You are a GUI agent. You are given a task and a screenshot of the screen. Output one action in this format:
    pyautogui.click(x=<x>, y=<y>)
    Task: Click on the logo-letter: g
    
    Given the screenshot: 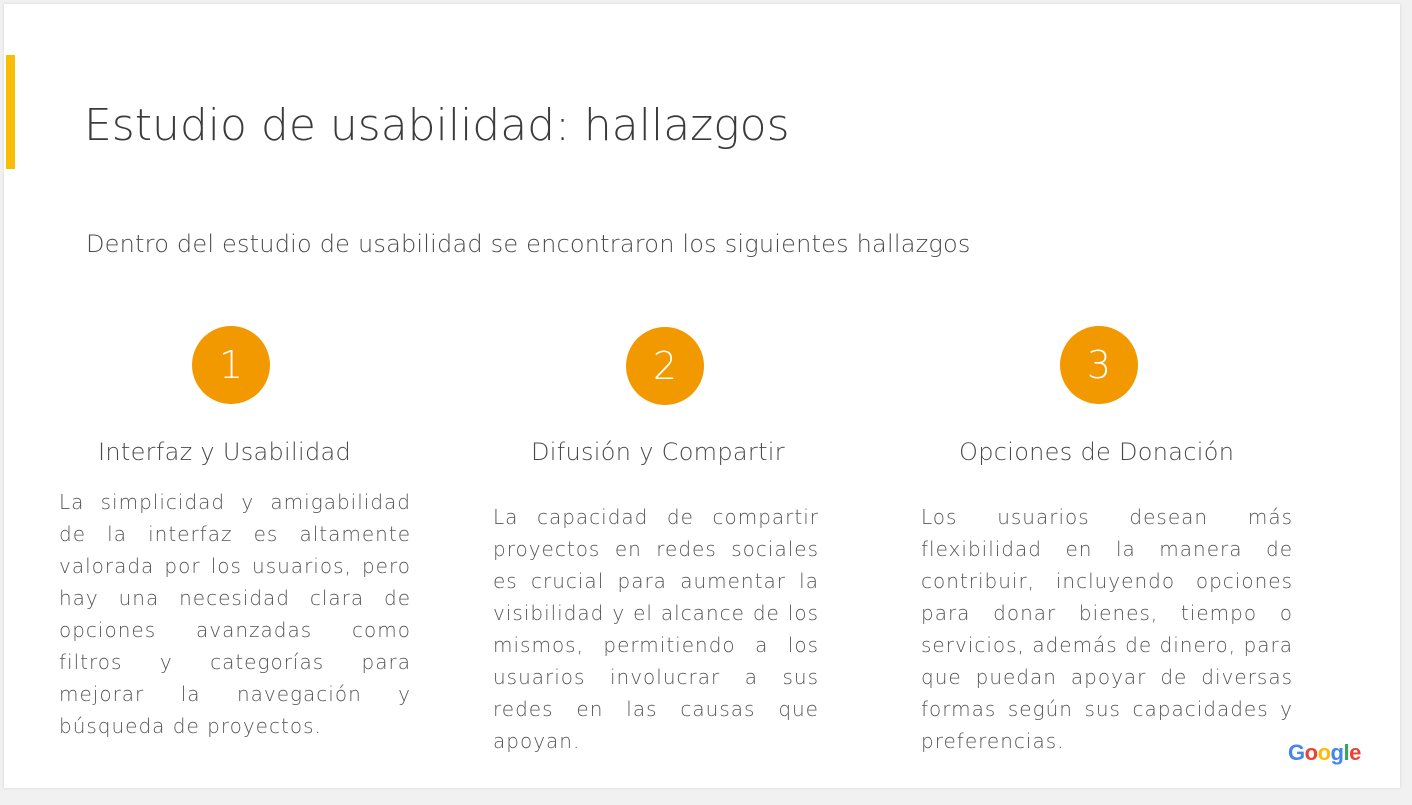 What is the action you would take?
    pyautogui.click(x=1337, y=752)
    